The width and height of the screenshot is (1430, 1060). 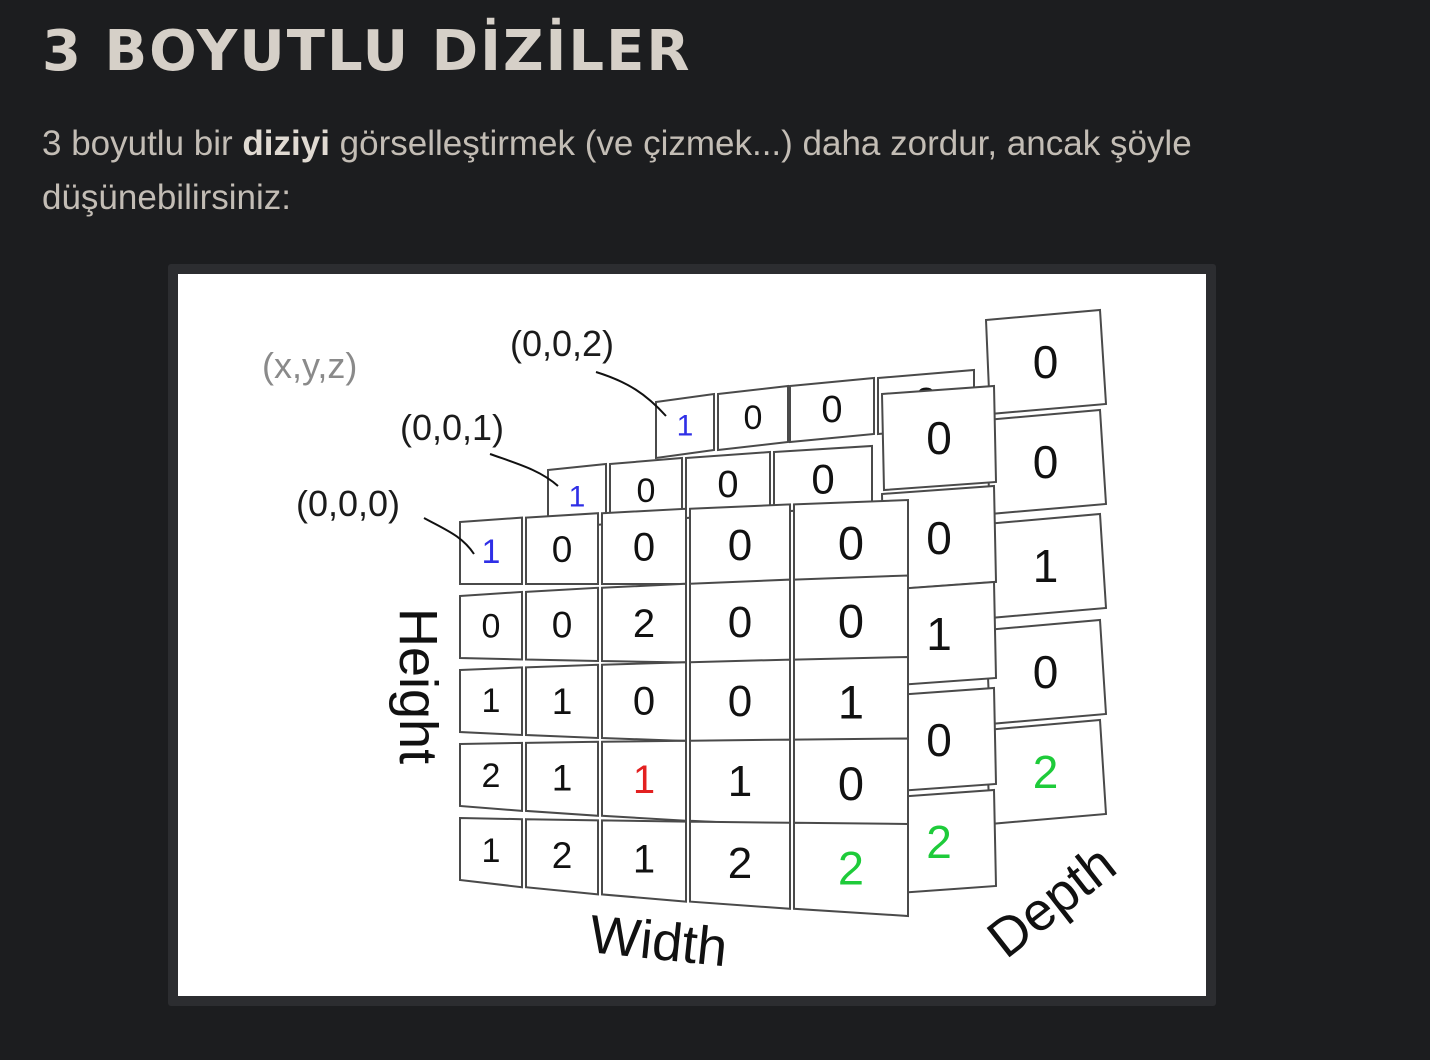 What do you see at coordinates (939, 634) in the screenshot?
I see `cell-mid-col-r2-value: 1` at bounding box center [939, 634].